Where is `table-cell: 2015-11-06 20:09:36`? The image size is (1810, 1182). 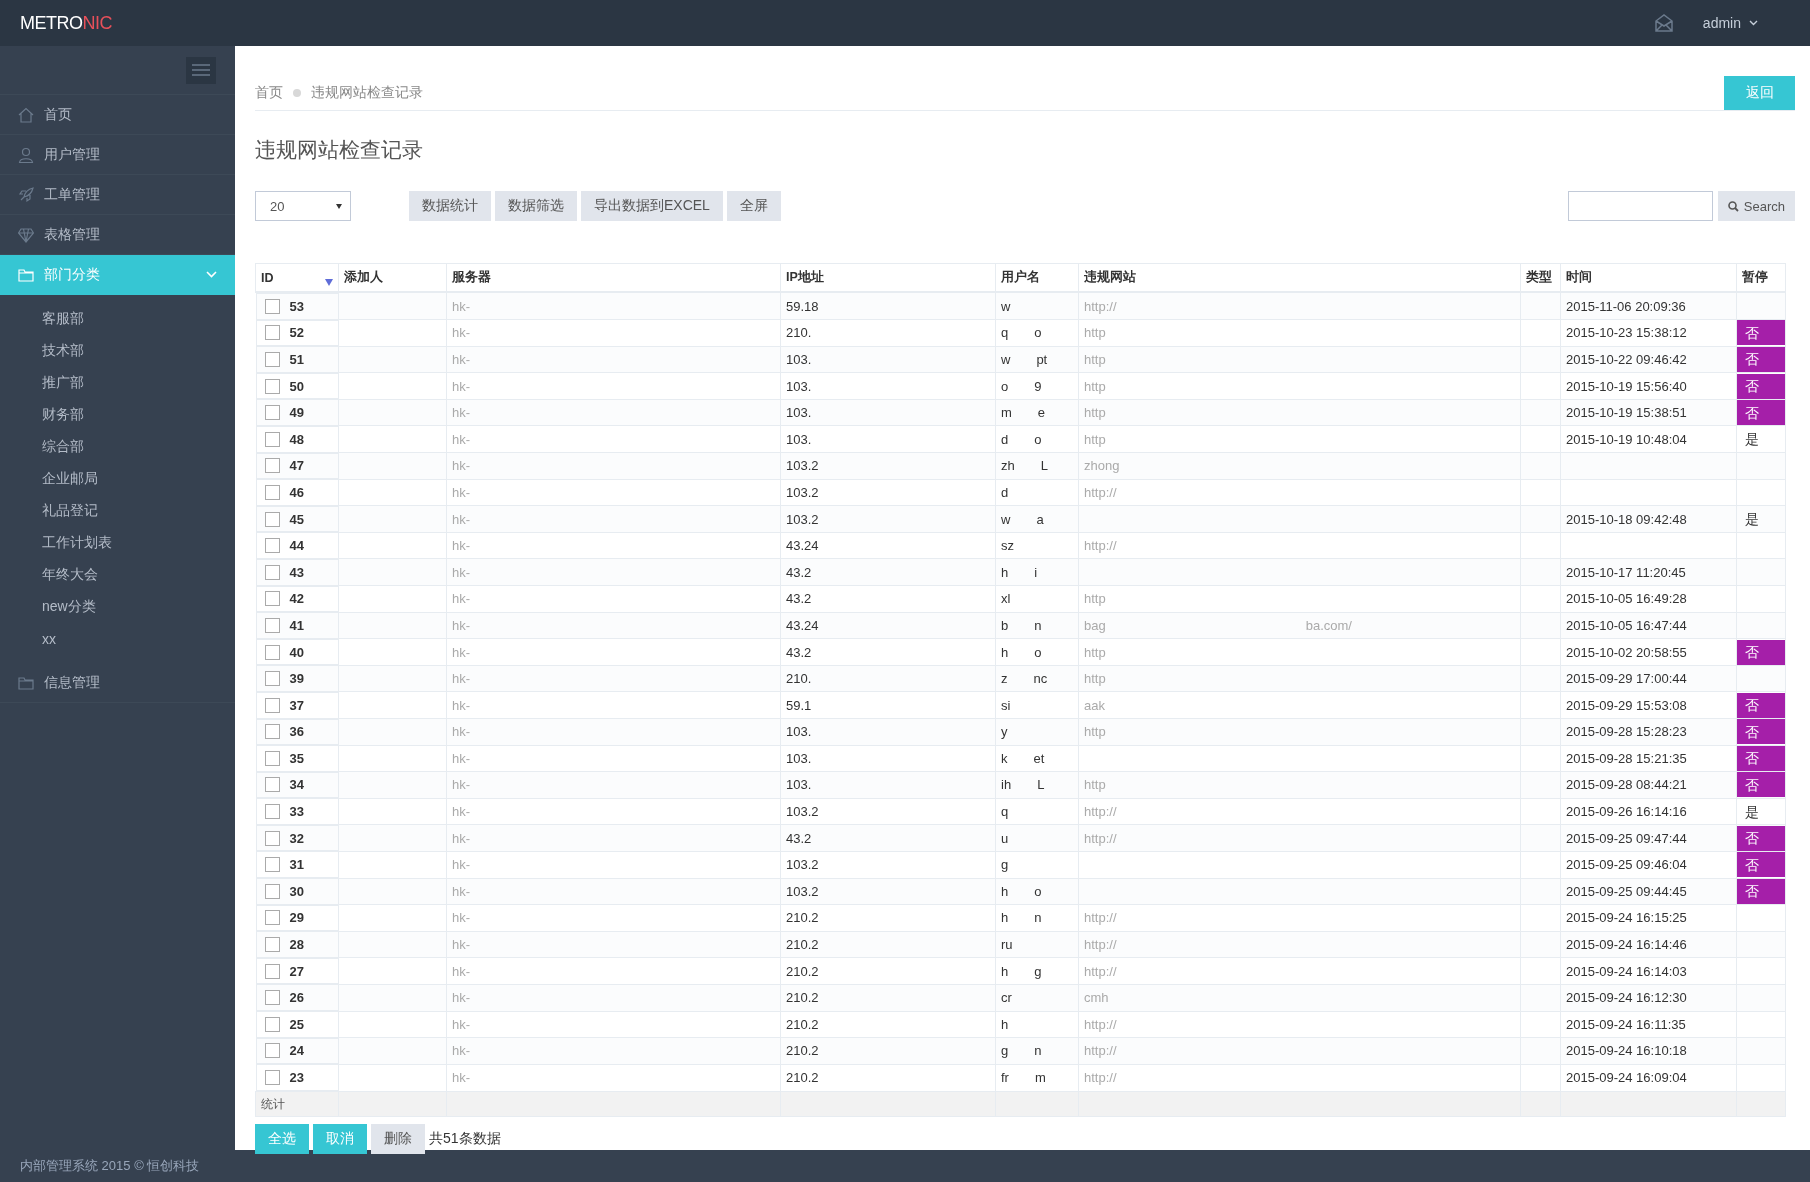 table-cell: 2015-11-06 20:09:36 is located at coordinates (1626, 306).